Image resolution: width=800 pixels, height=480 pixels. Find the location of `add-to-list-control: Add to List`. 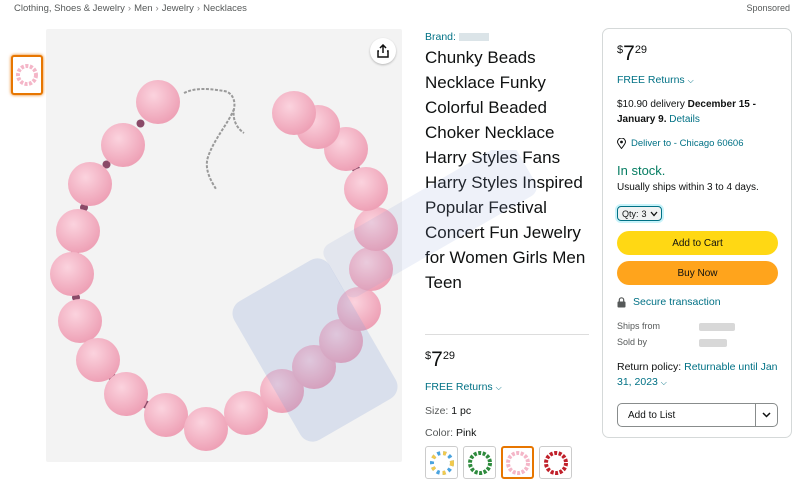

add-to-list-control: Add to List is located at coordinates (697, 415).